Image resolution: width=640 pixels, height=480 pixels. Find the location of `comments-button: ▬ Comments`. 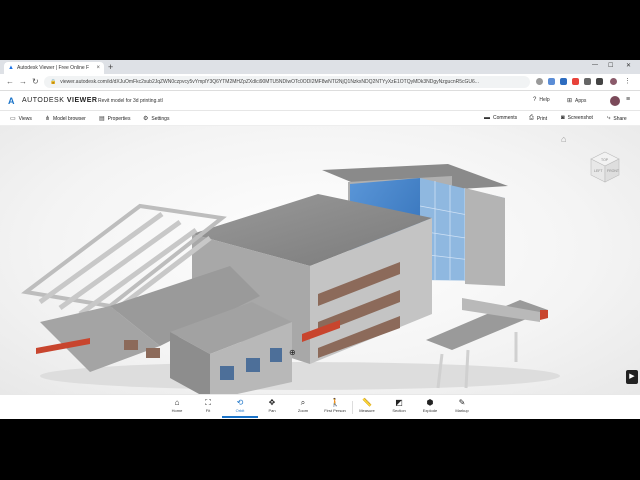

comments-button: ▬ Comments is located at coordinates (500, 118).